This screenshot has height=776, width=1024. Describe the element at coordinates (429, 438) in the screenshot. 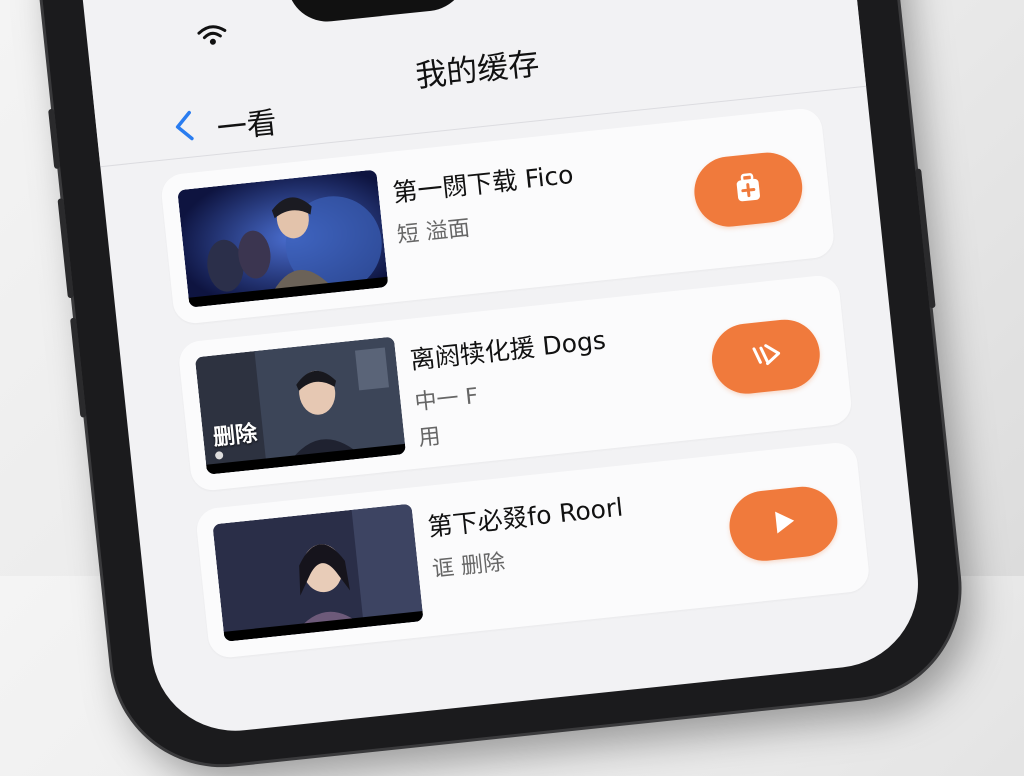

I see `item-subtitle-secondary: 用` at that location.